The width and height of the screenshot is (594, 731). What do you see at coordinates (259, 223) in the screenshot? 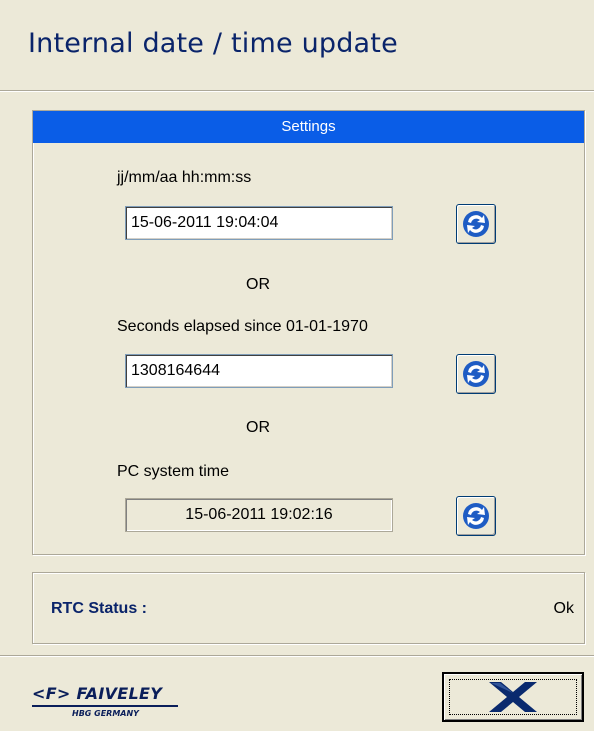
I see `date-time-input: 15-06-2011 19:04:04` at bounding box center [259, 223].